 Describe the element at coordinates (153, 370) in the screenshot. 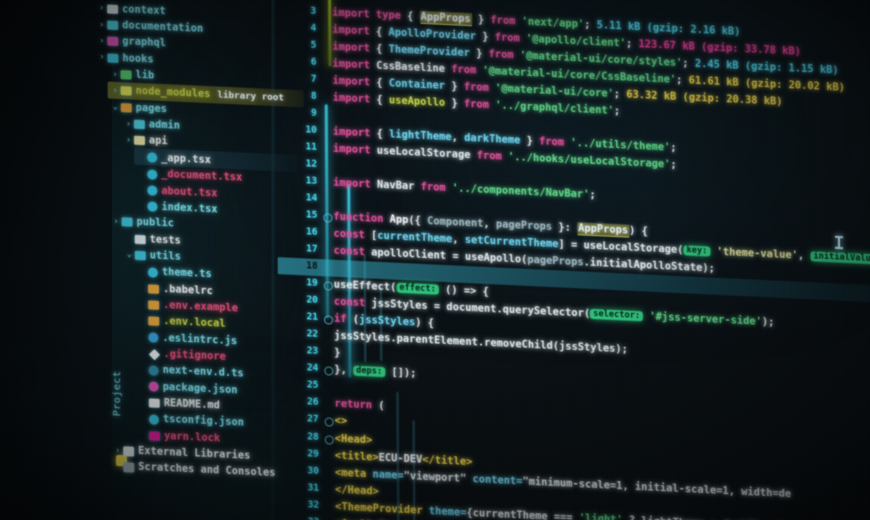

I see `file-icon-next-env-d-ts` at that location.